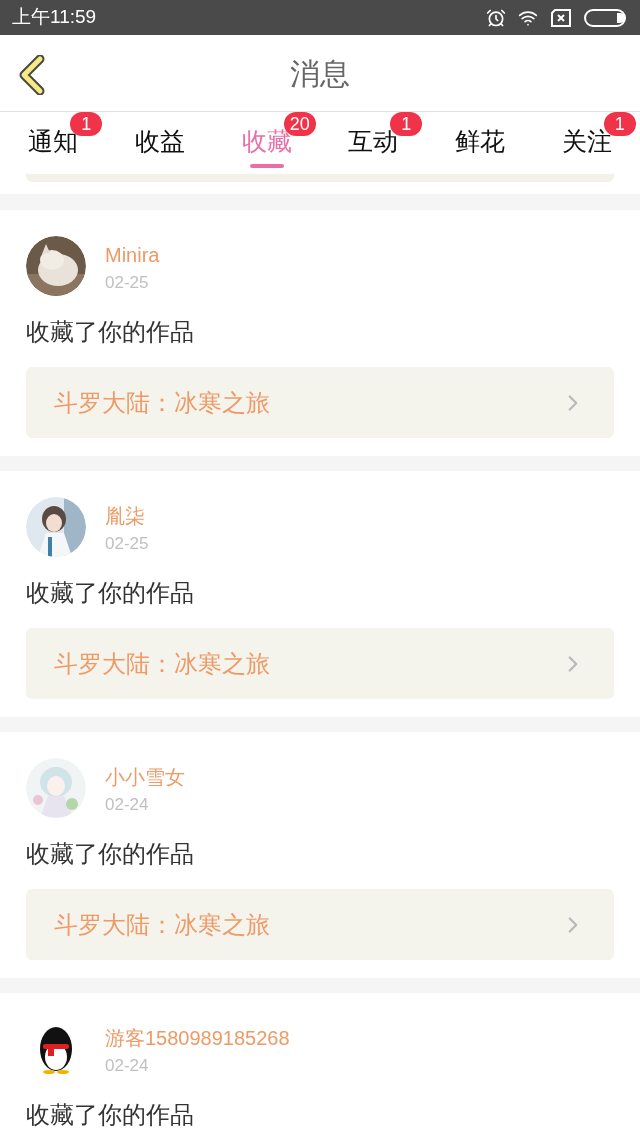  Describe the element at coordinates (561, 17) in the screenshot. I see `sim-card-icon` at that location.